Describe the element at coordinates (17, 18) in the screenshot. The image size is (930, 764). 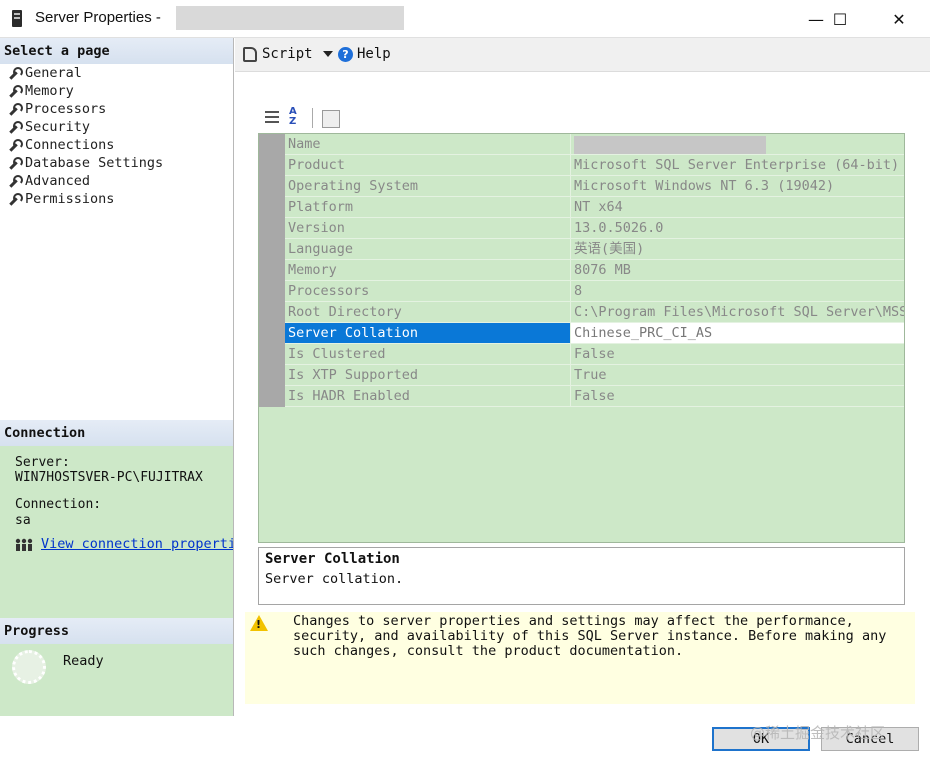
I see `server-icon` at that location.